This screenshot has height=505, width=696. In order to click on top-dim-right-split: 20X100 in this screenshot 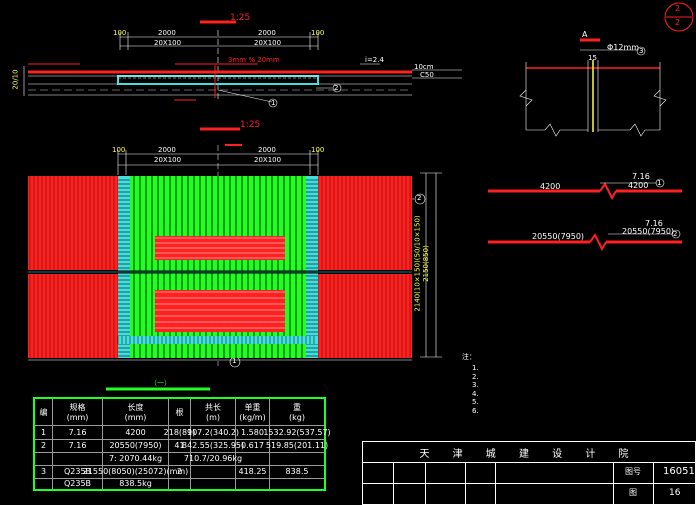, I will do `click(268, 43)`.